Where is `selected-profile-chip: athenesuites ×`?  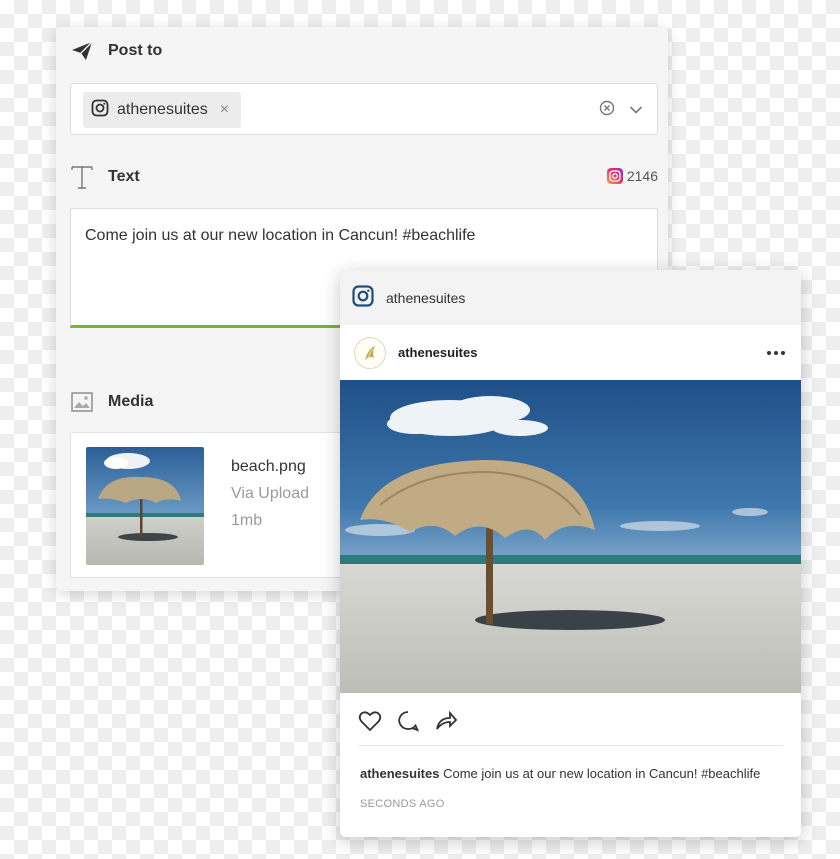 selected-profile-chip: athenesuites × is located at coordinates (162, 110).